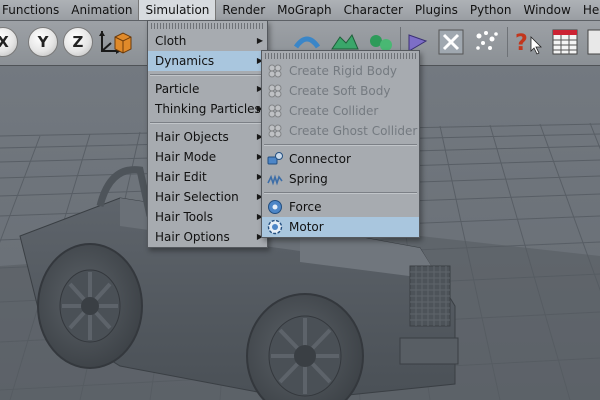 This screenshot has height=400, width=600. Describe the element at coordinates (243, 10) in the screenshot. I see `menu-render: Render` at that location.